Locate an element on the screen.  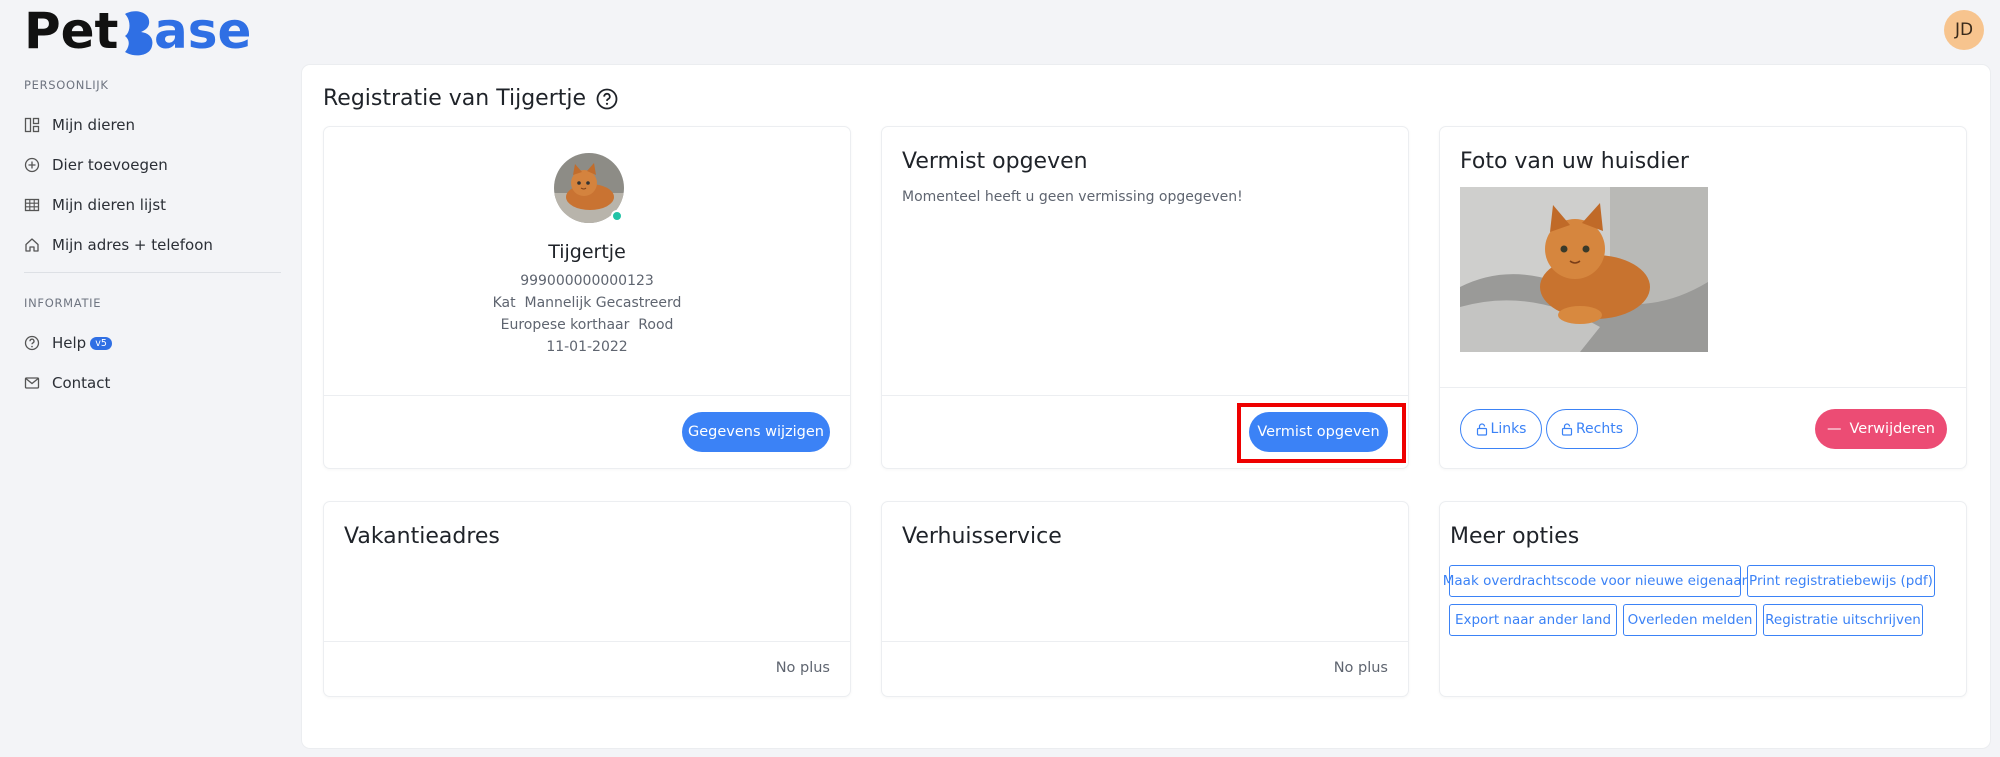
rotate-right-label: Rechts is located at coordinates (1599, 429).